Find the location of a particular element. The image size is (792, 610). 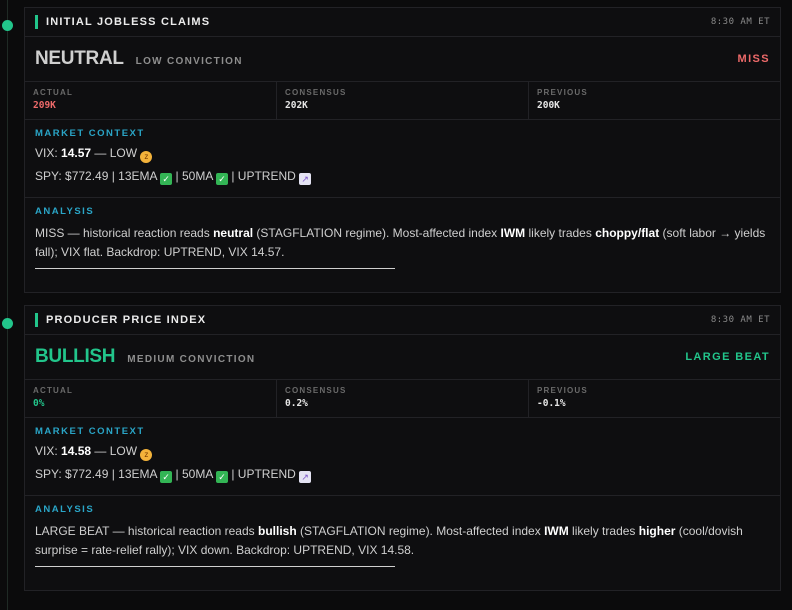

stat-value: 209K is located at coordinates (44, 105).